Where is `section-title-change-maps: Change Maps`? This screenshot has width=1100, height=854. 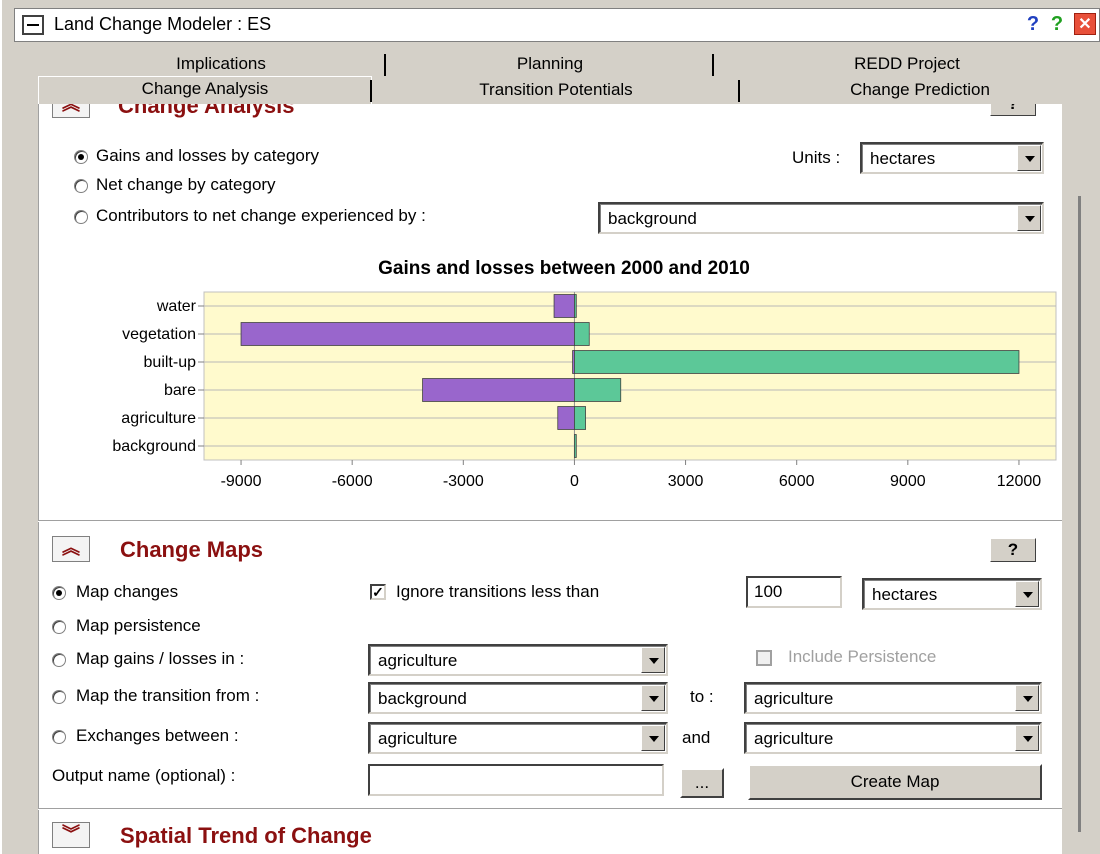 section-title-change-maps: Change Maps is located at coordinates (192, 549).